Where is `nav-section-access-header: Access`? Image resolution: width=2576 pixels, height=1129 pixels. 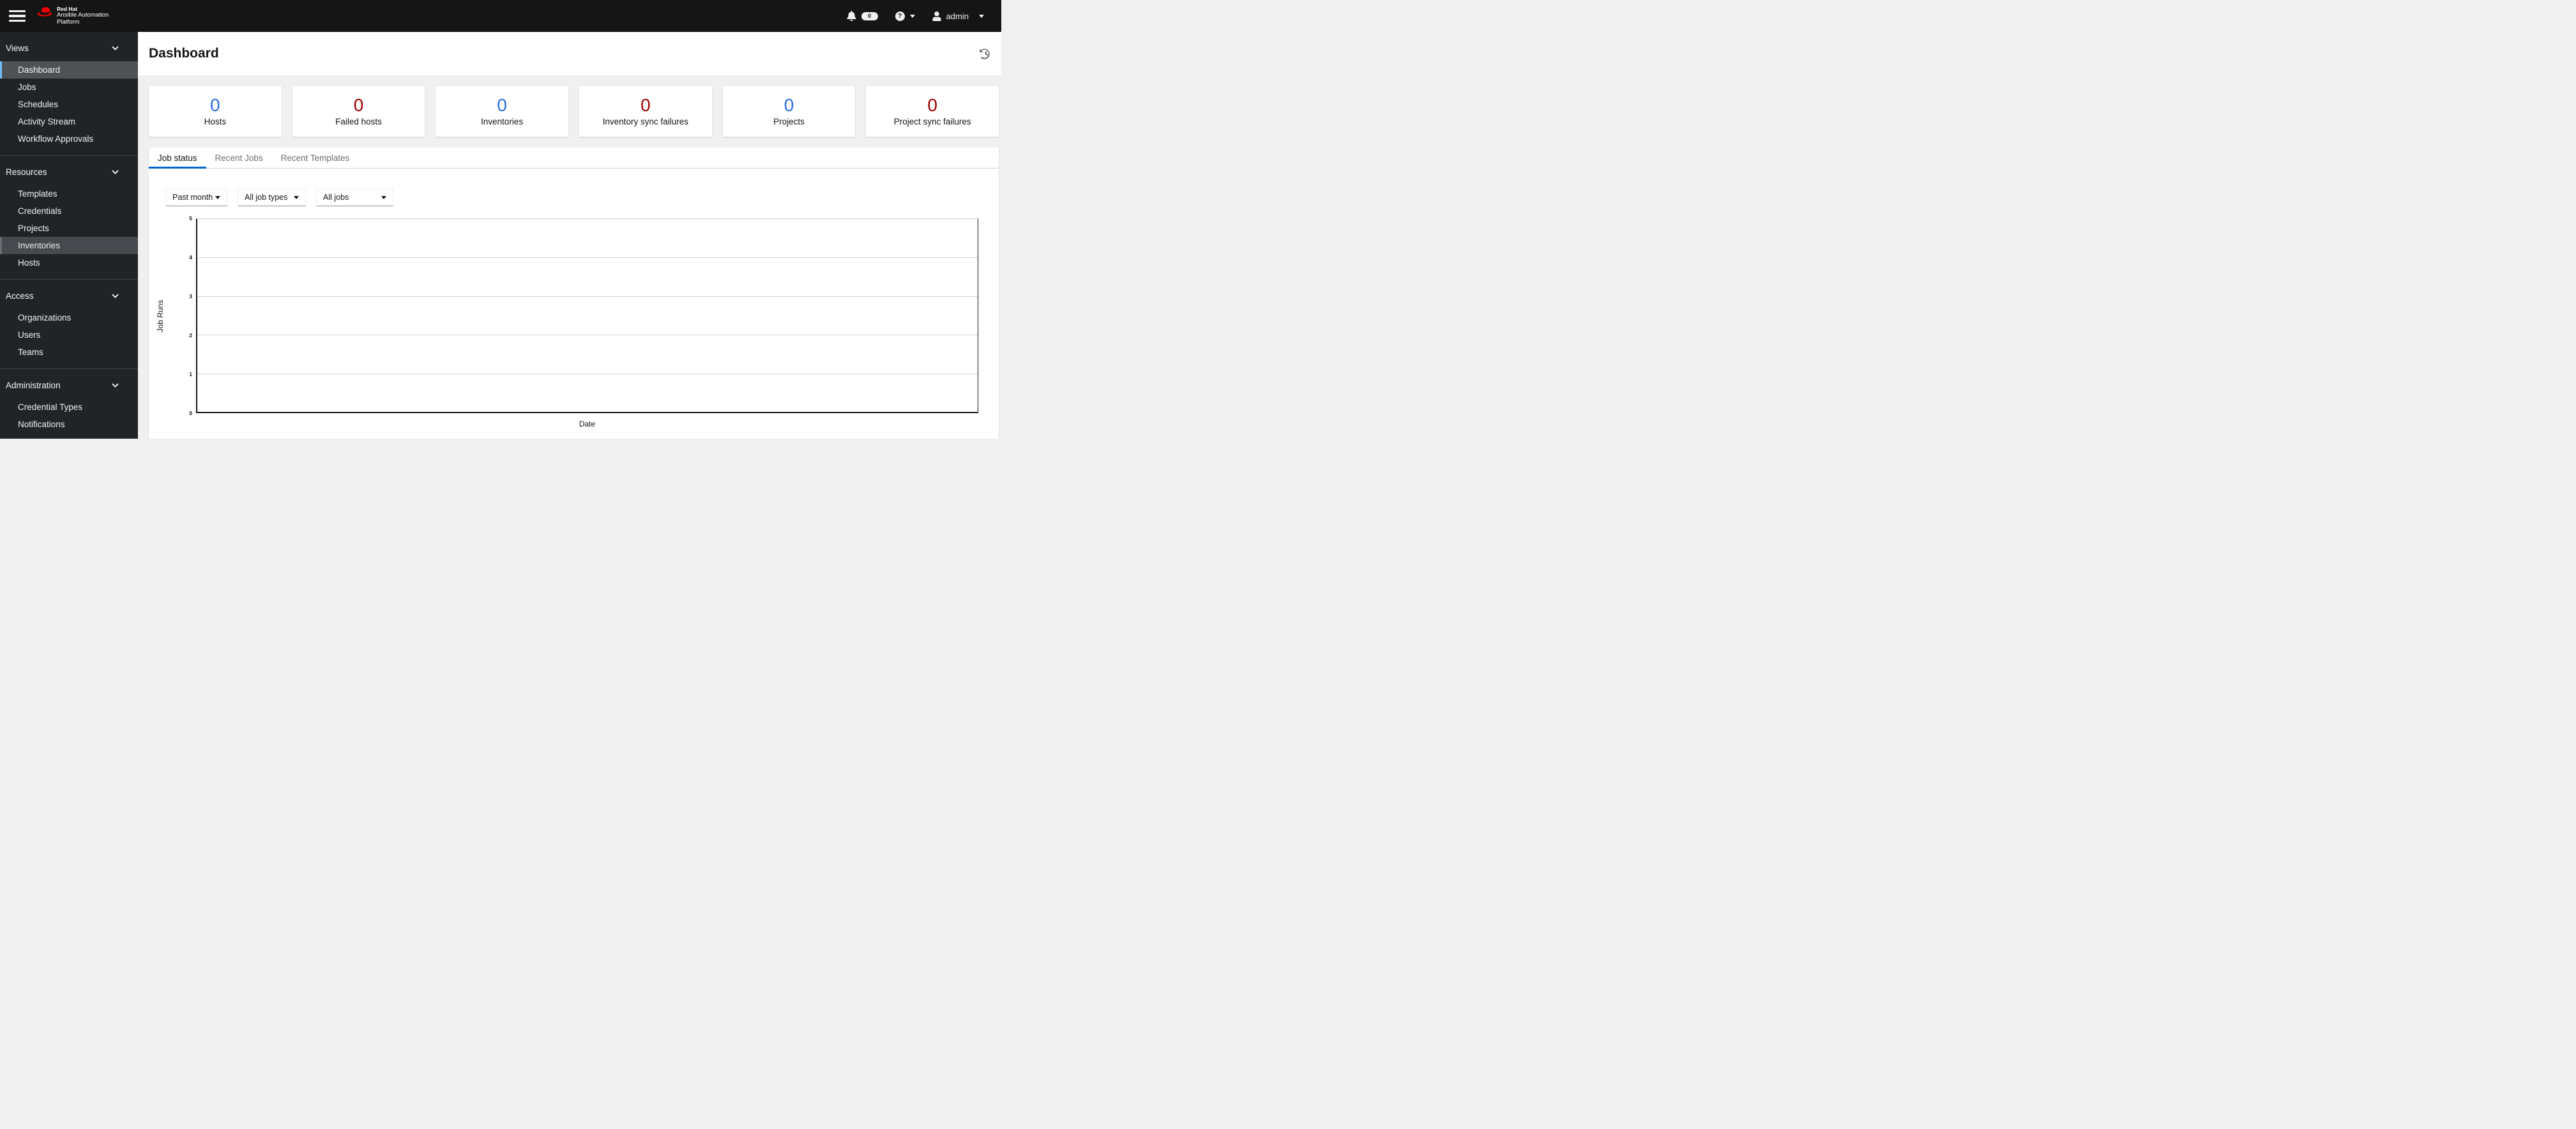 nav-section-access-header: Access is located at coordinates (69, 295).